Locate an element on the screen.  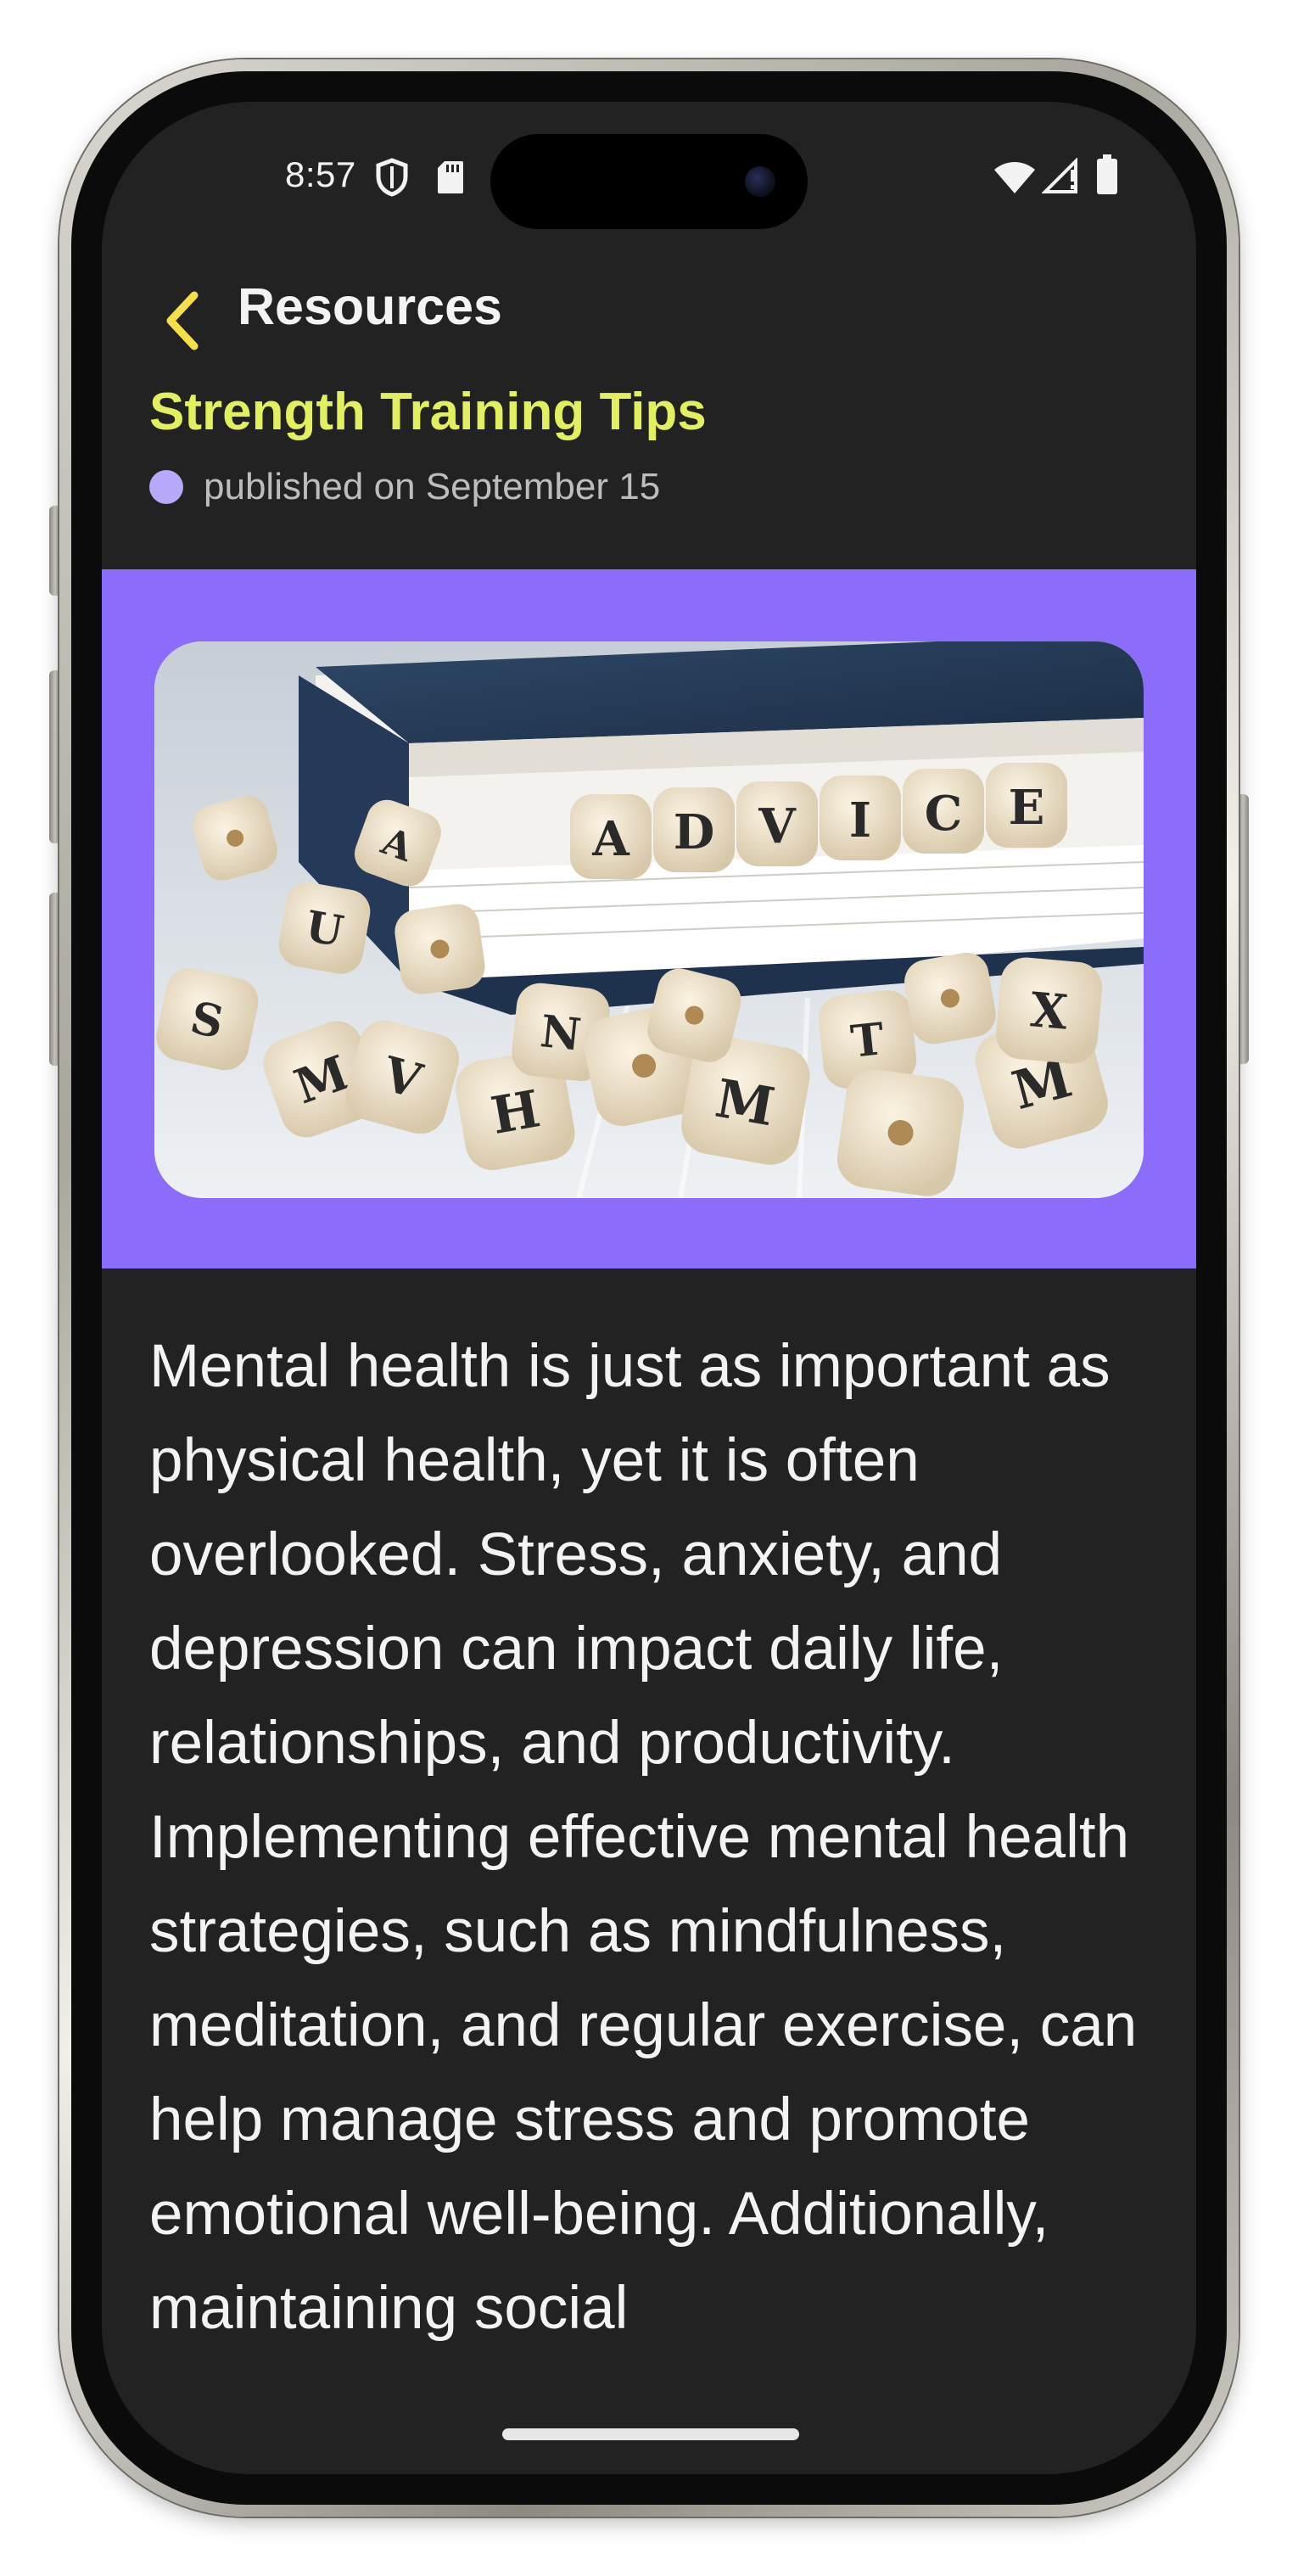
dynamic-island is located at coordinates (649, 181).